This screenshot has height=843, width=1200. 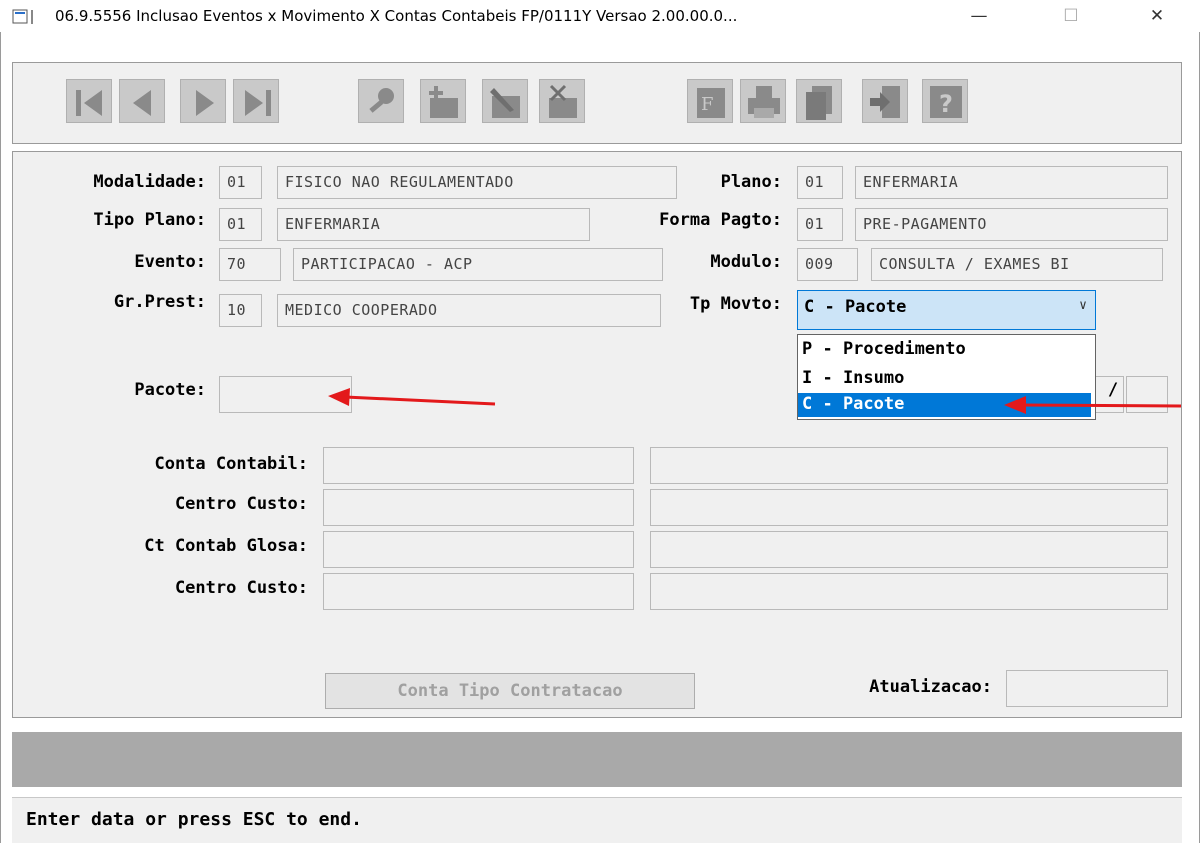 What do you see at coordinates (909, 507) in the screenshot?
I see `centro-custo-desc-field` at bounding box center [909, 507].